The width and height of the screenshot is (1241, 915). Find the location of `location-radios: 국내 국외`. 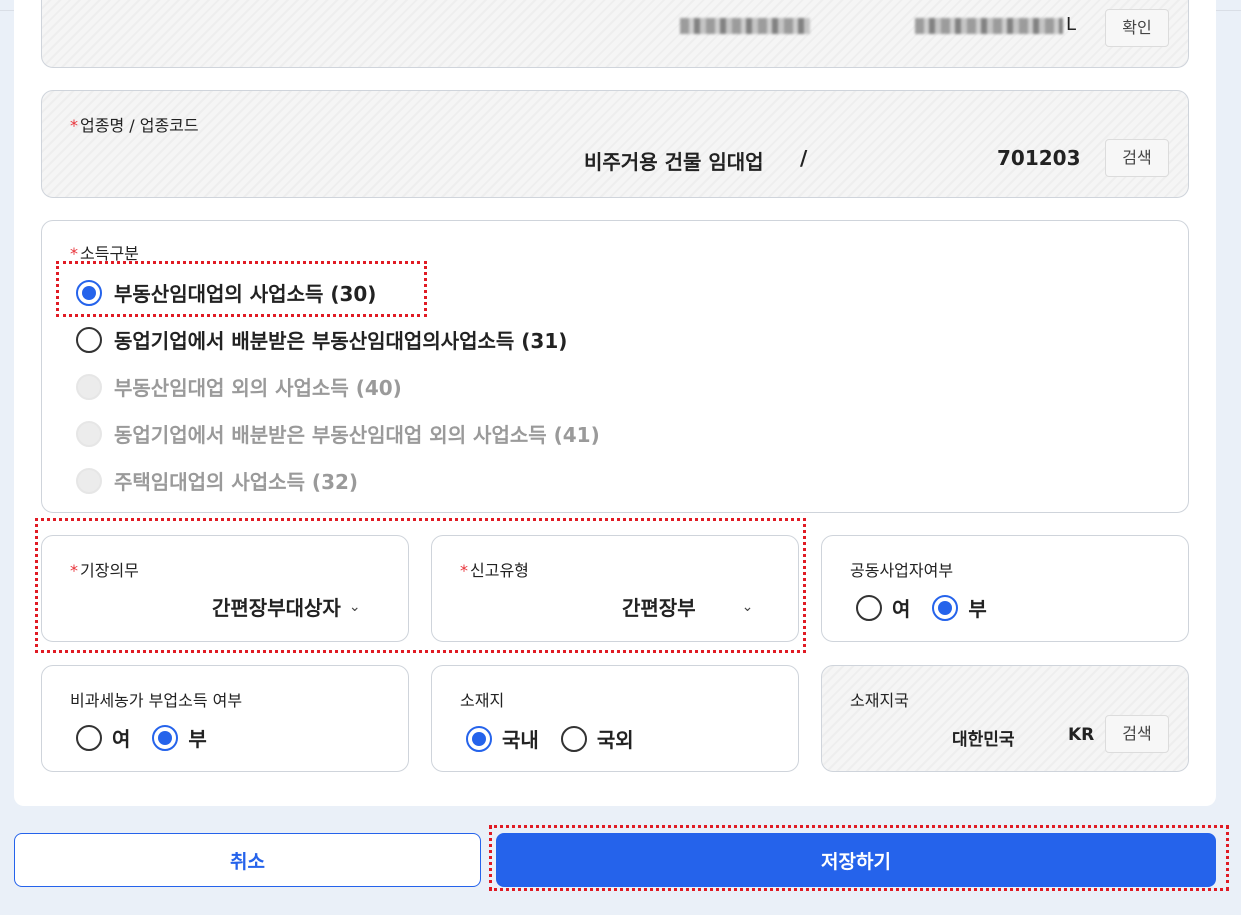

location-radios: 국내 국외 is located at coordinates (561, 738).